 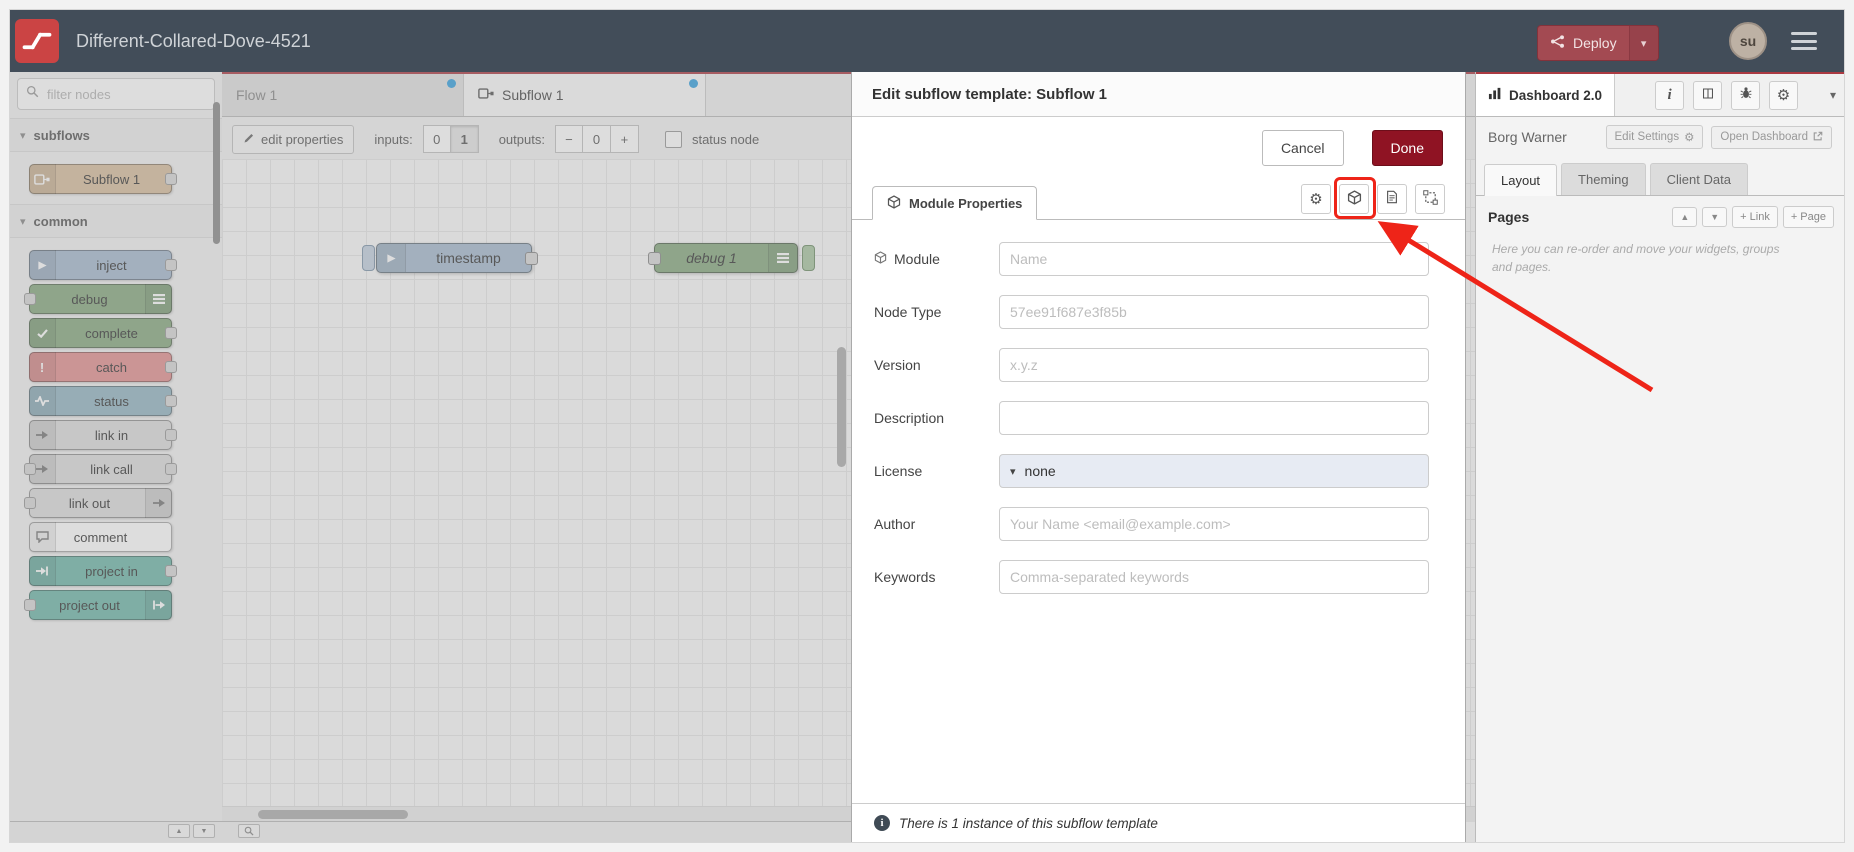 What do you see at coordinates (1509, 217) in the screenshot?
I see `pages-title: Pages` at bounding box center [1509, 217].